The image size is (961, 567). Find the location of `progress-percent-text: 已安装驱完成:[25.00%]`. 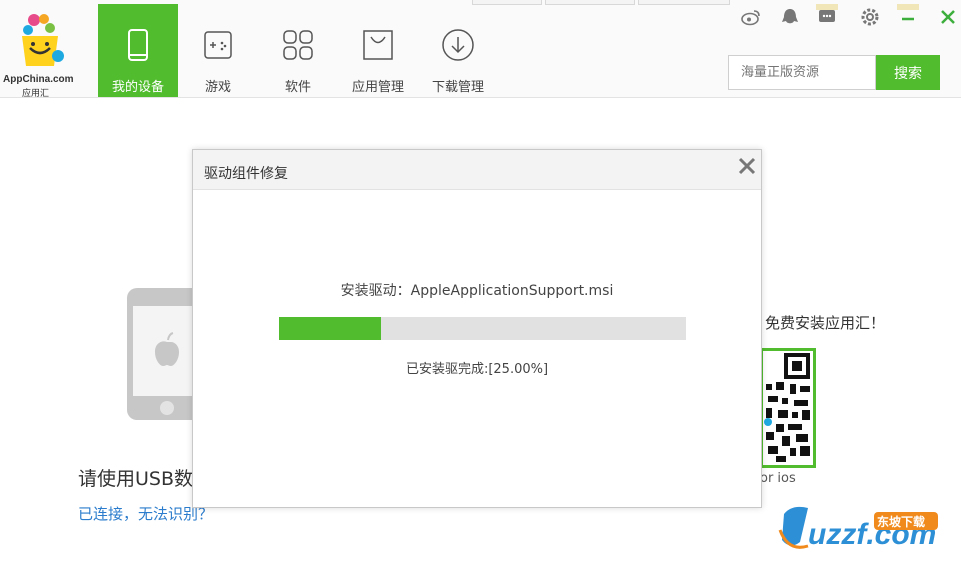

progress-percent-text: 已安装驱完成:[25.00%] is located at coordinates (477, 369).